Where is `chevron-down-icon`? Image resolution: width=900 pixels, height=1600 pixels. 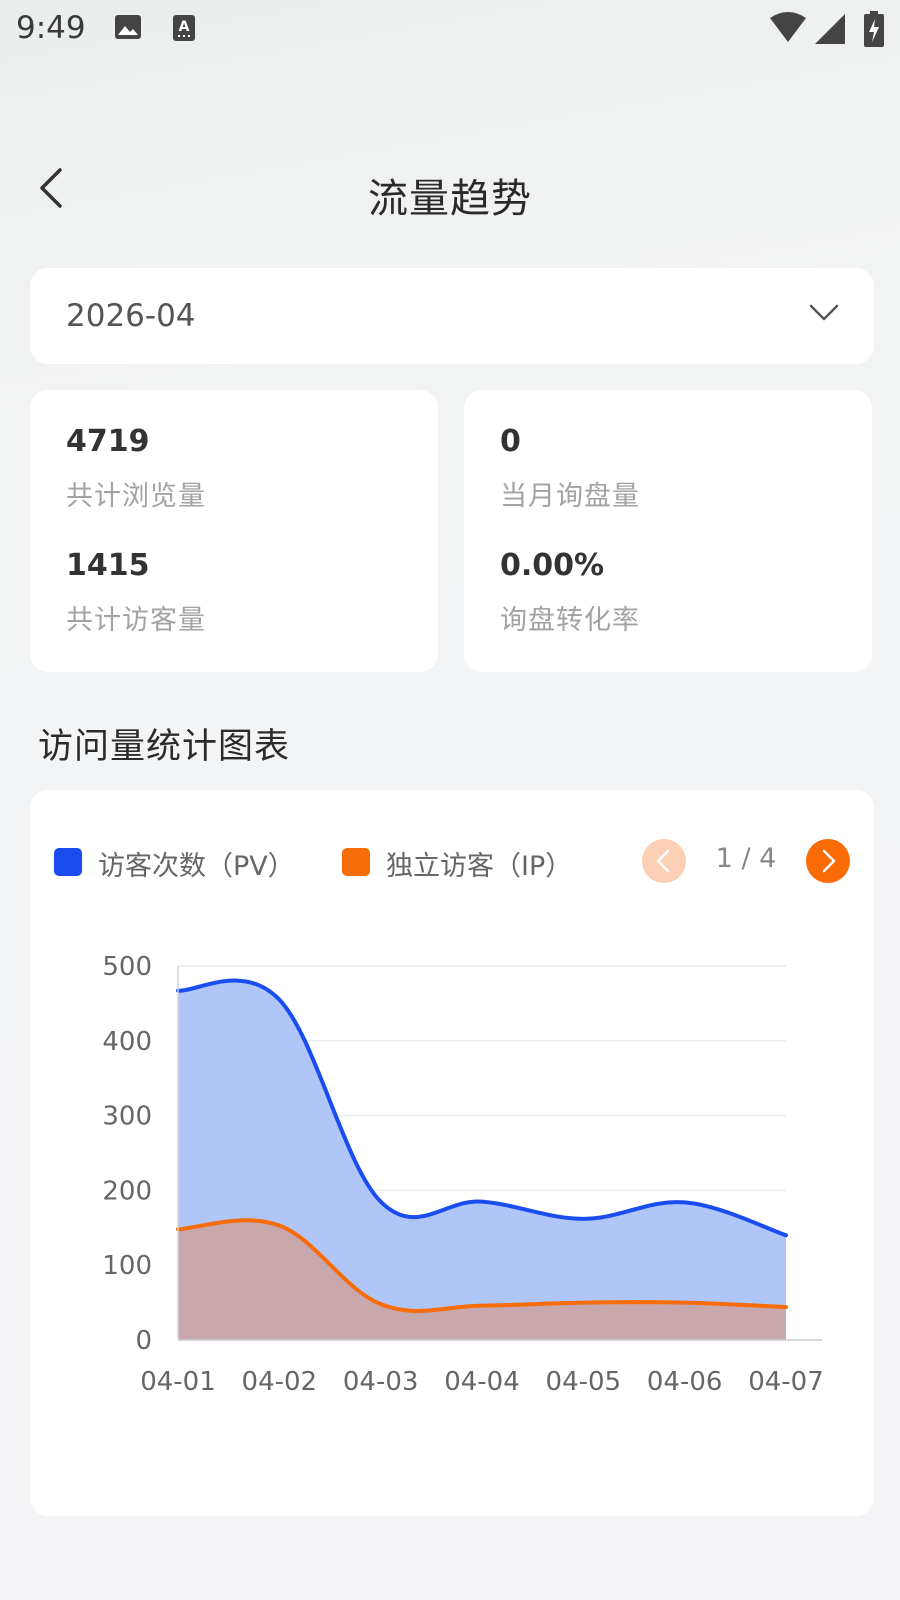 chevron-down-icon is located at coordinates (824, 312).